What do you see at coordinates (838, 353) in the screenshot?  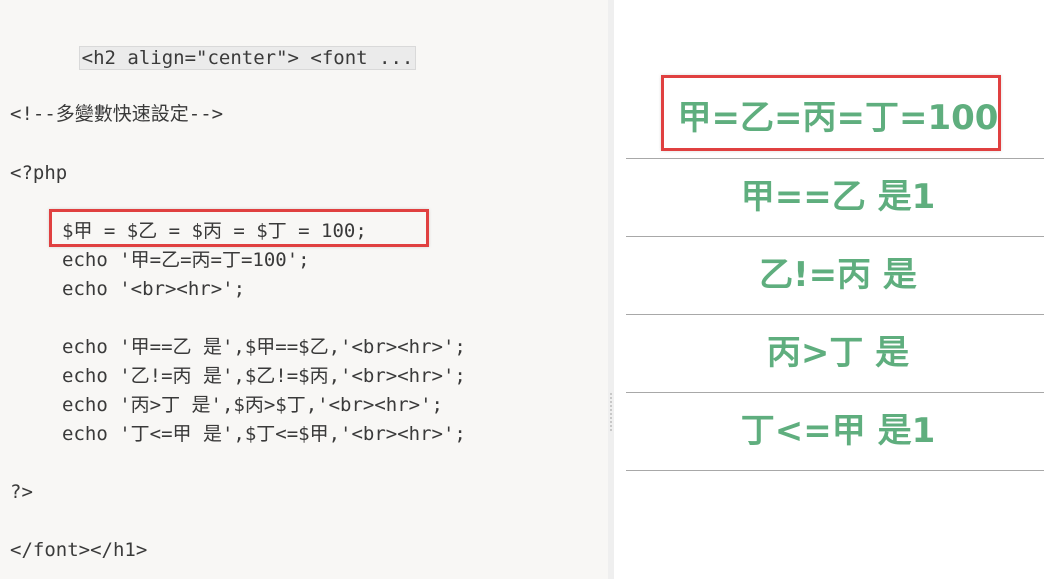 I see `output-line-4: 丙>丁 是` at bounding box center [838, 353].